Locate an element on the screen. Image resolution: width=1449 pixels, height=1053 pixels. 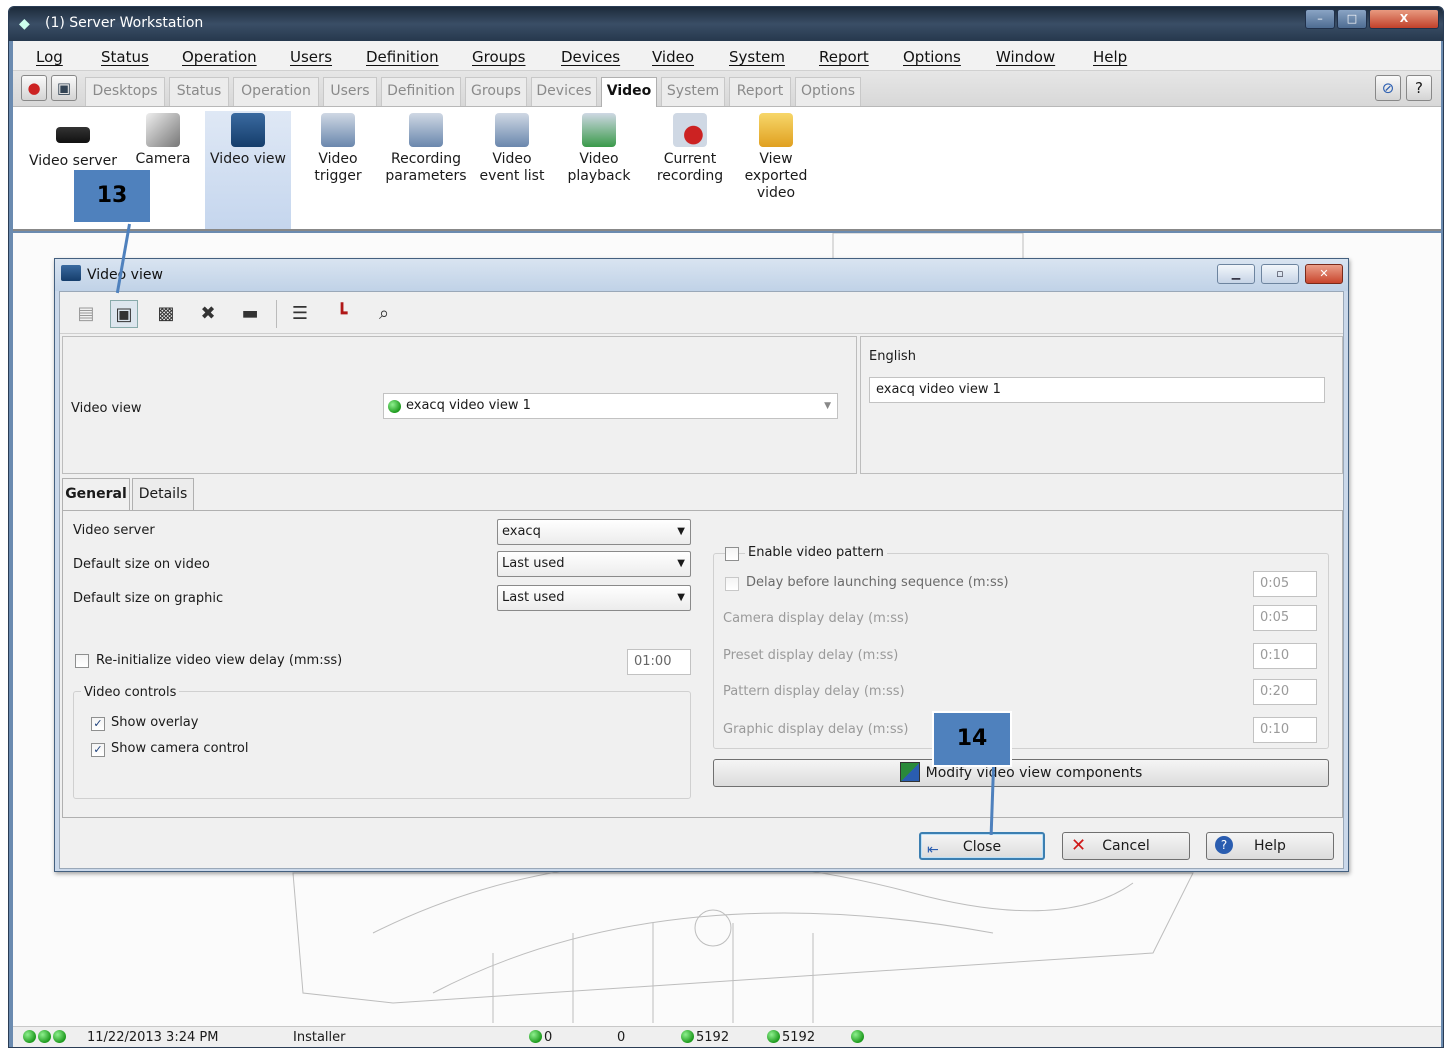
english-name-field: exacq video view 1 is located at coordinates (1097, 390).